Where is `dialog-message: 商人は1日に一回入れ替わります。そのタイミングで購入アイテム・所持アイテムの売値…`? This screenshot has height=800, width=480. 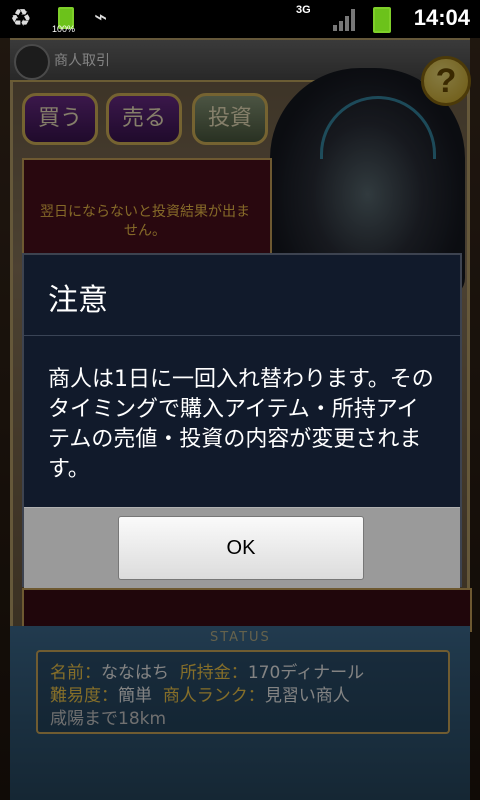 dialog-message: 商人は1日に一回入れ替わります。そのタイミングで購入アイテム・所持アイテムの売値… is located at coordinates (241, 424).